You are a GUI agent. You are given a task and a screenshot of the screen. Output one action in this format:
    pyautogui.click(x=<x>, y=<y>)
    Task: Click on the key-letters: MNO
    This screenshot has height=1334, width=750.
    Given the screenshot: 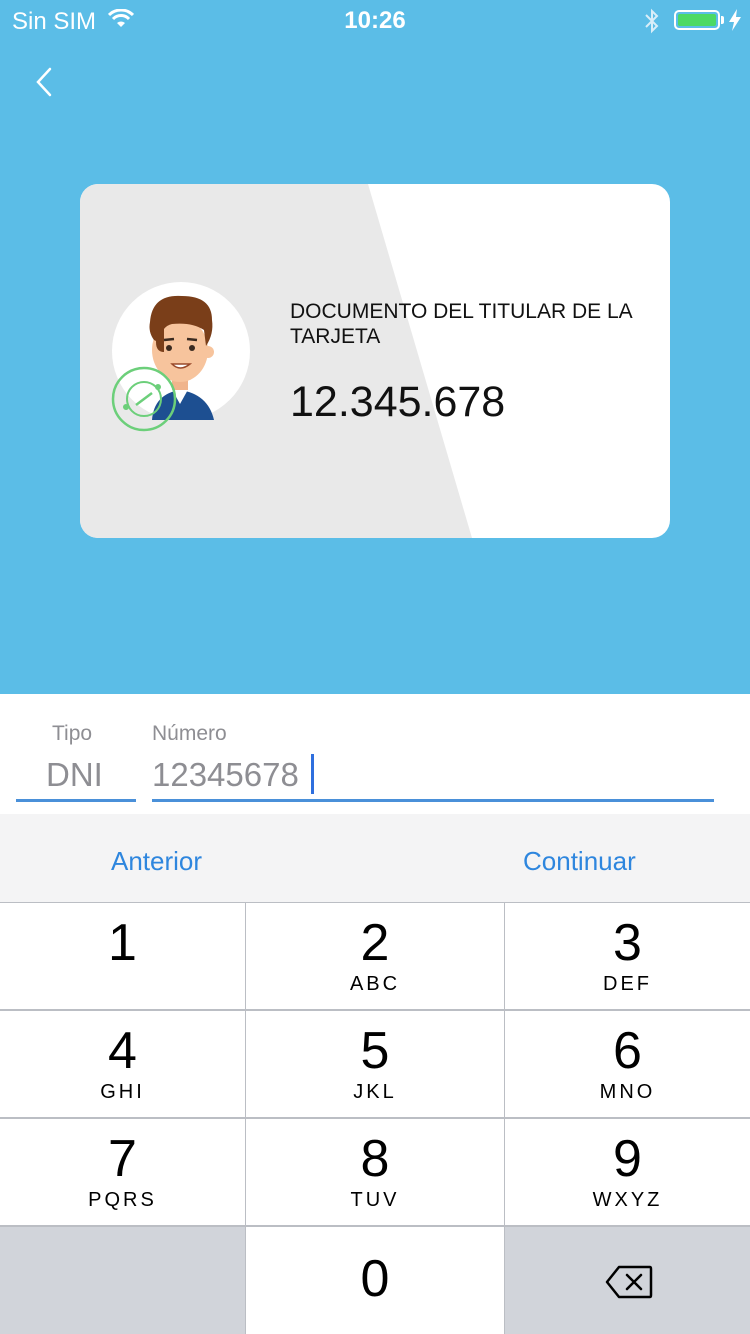 What is the action you would take?
    pyautogui.click(x=627, y=1092)
    